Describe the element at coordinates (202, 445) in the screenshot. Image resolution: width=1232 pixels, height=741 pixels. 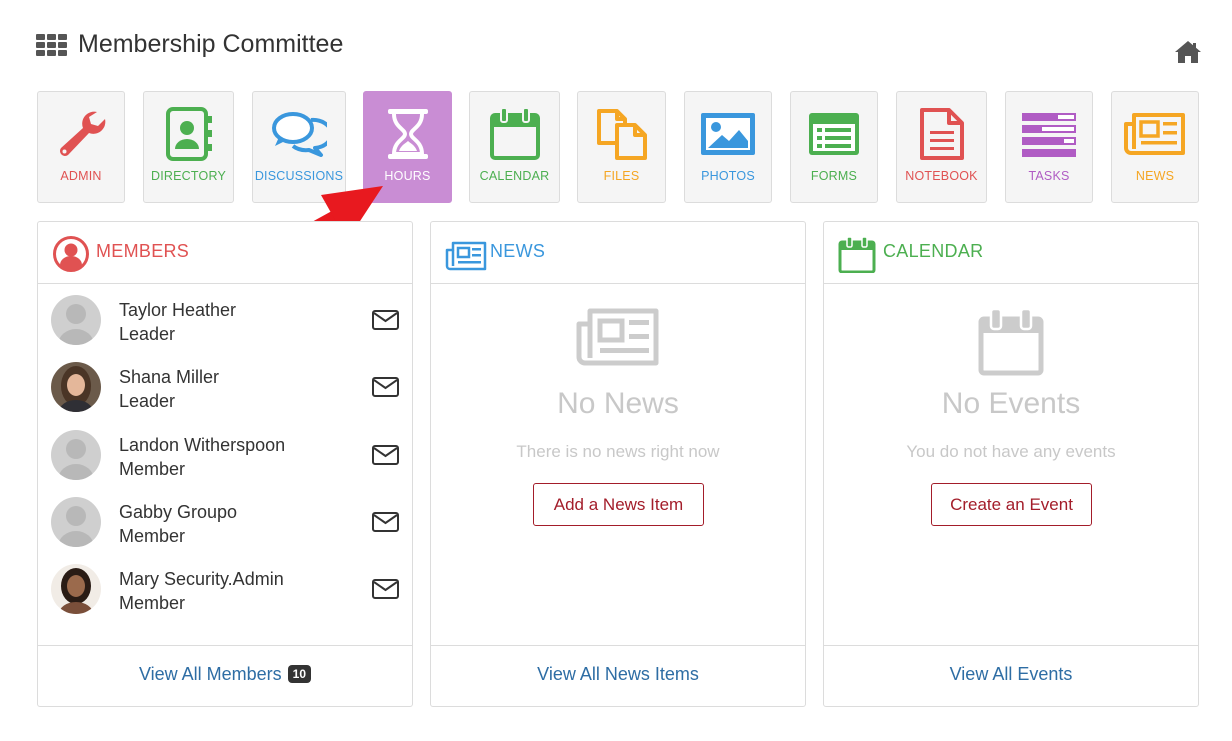
I see `member-name: Landon Witherspoon` at that location.